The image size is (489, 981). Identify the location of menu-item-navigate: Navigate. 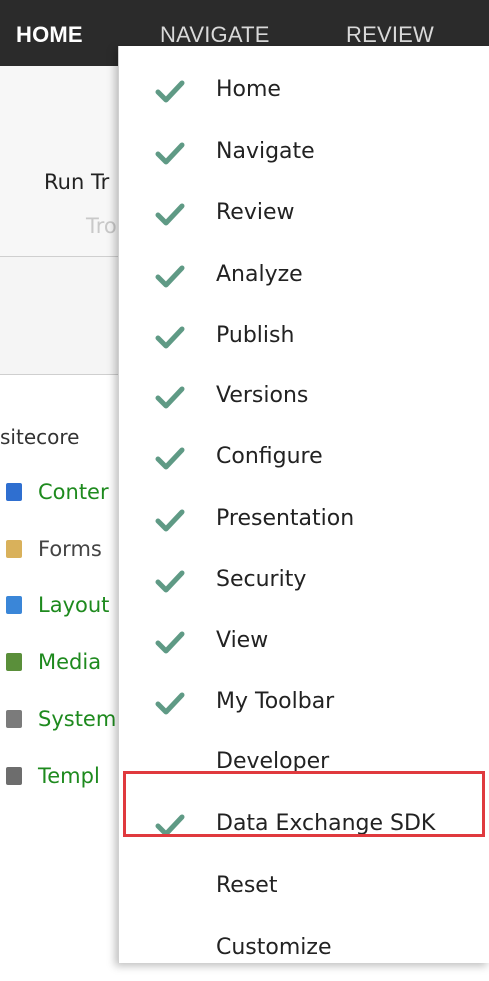
(304, 154).